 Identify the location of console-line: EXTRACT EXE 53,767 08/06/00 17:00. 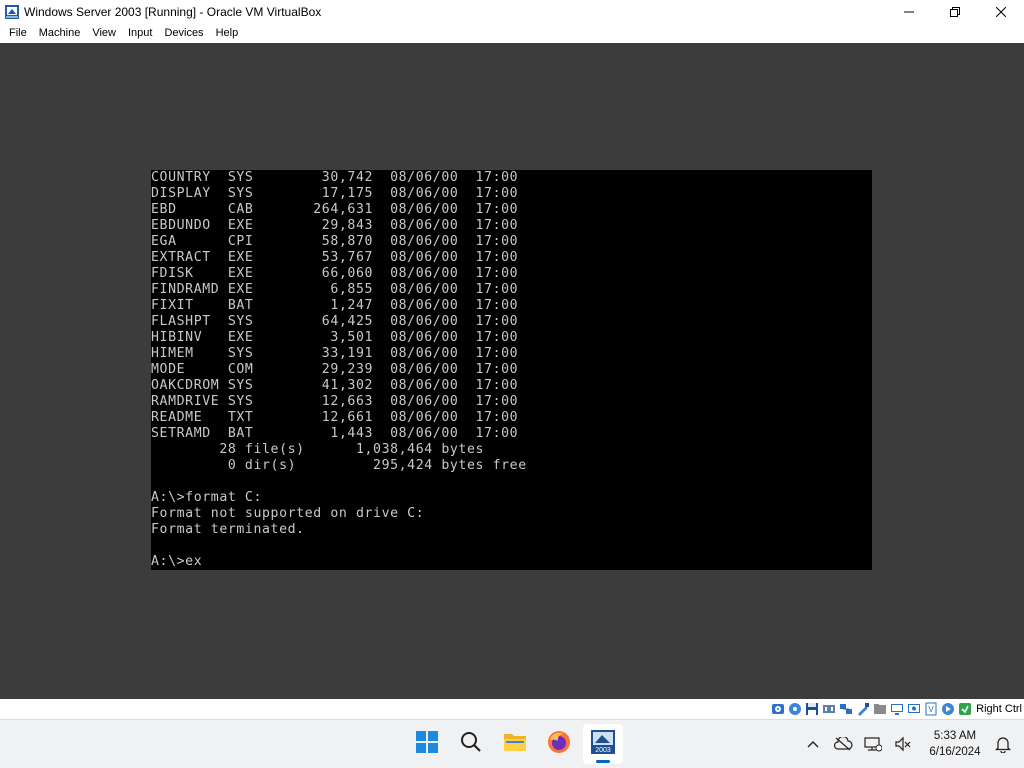
(335, 257).